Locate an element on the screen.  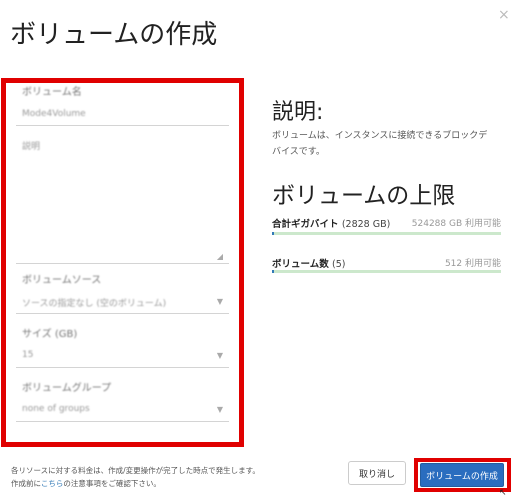
volume-source-label: ボリュームソース is located at coordinates (62, 280).